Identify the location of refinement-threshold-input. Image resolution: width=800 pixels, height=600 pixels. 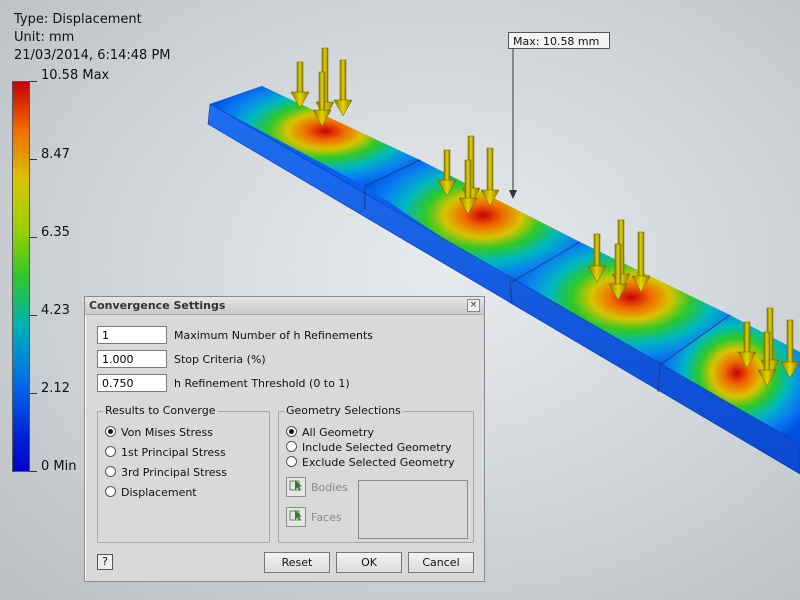
(132, 383).